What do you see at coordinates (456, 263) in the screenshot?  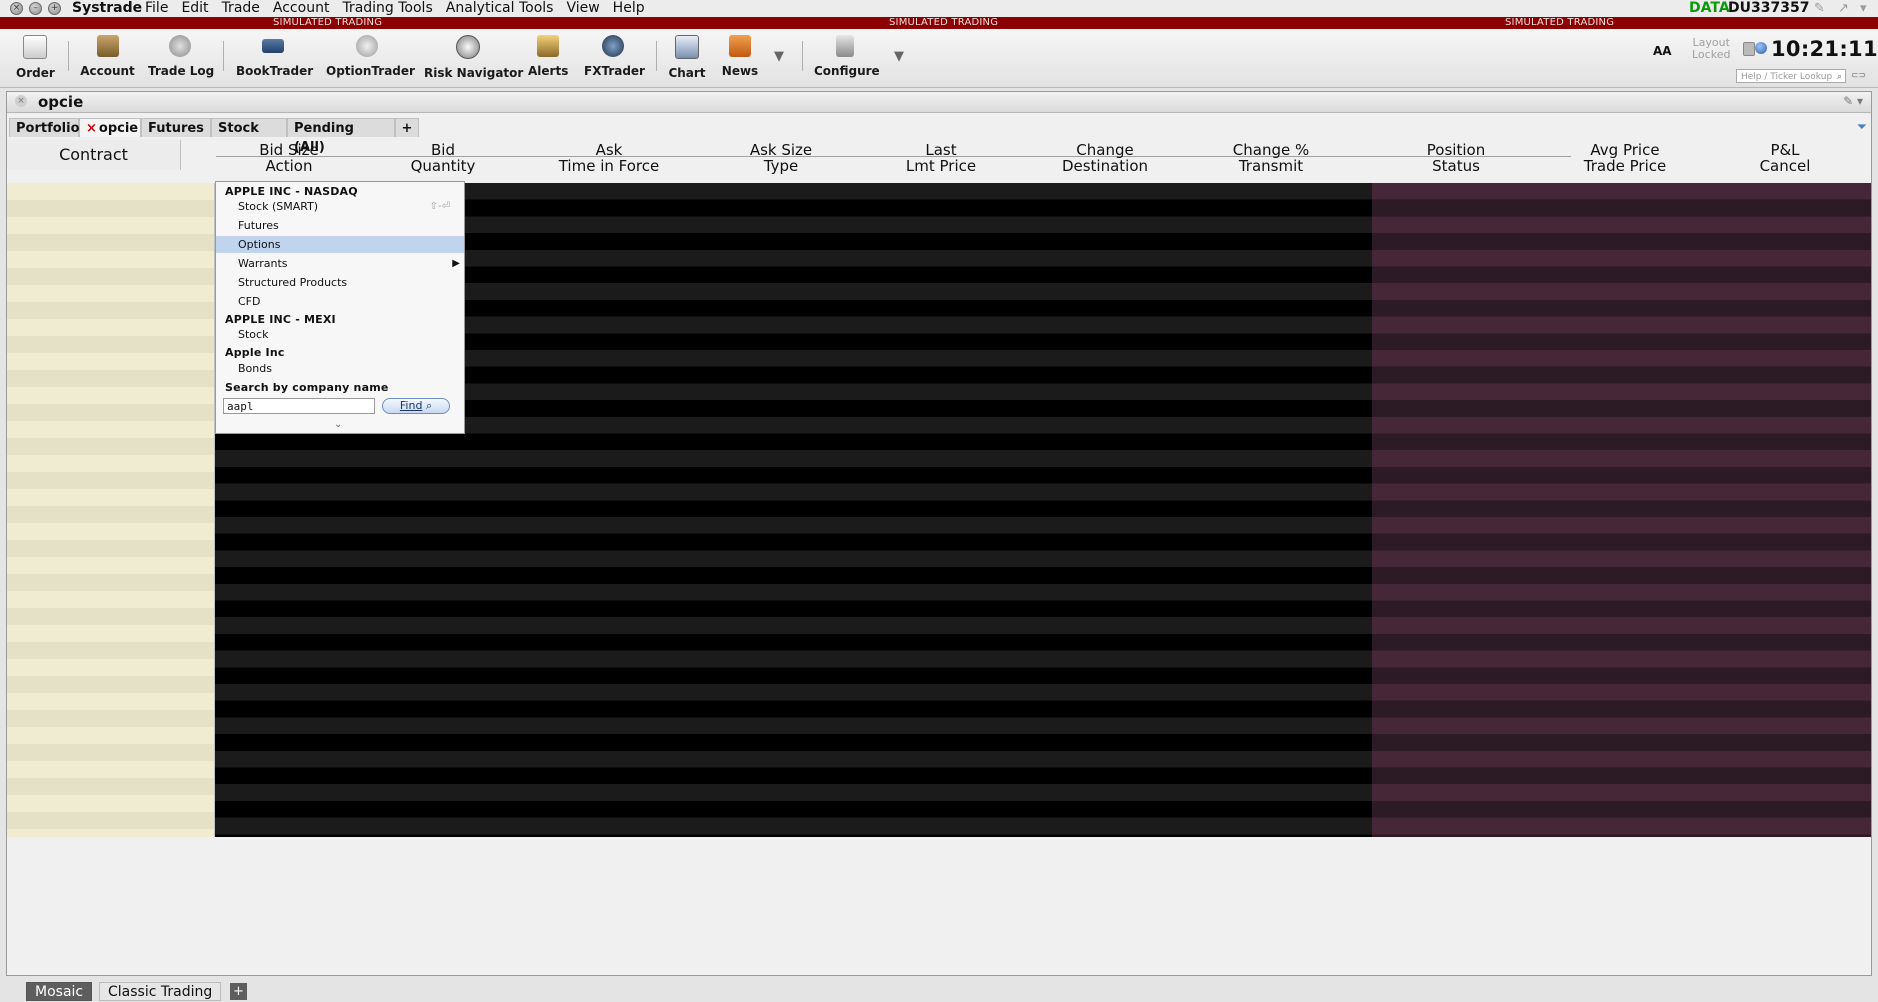 I see `submenu-arrow-icon: ▶` at bounding box center [456, 263].